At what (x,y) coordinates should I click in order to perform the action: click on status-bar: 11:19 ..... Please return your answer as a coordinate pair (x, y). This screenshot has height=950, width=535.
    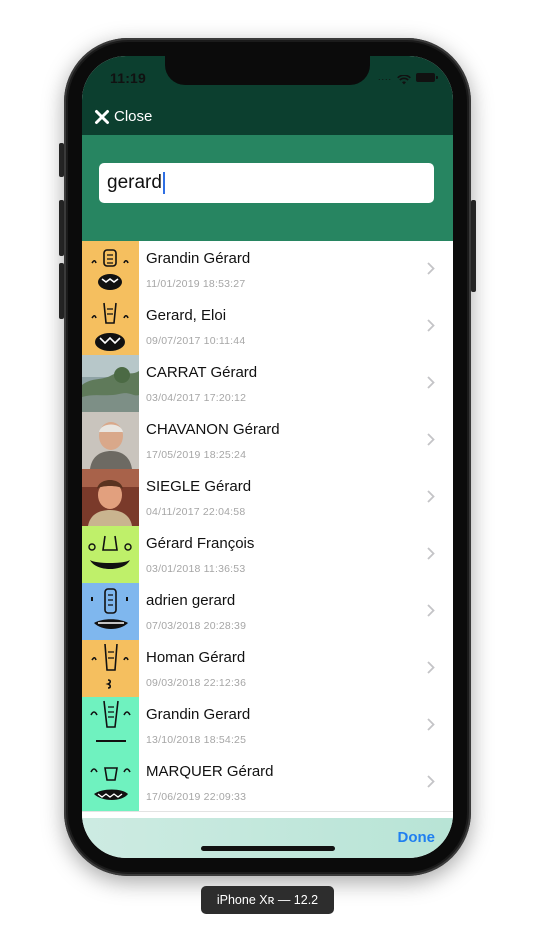
    Looking at the image, I should click on (267, 78).